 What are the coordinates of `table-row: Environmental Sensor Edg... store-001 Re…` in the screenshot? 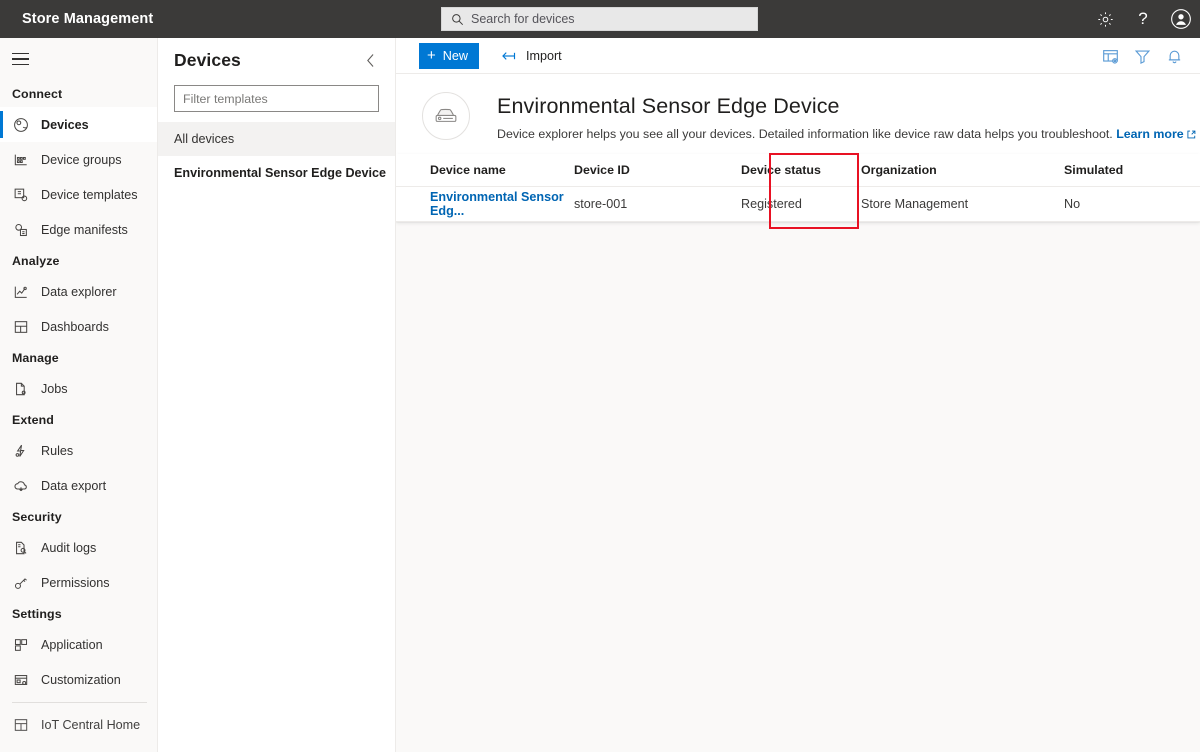 It's located at (798, 204).